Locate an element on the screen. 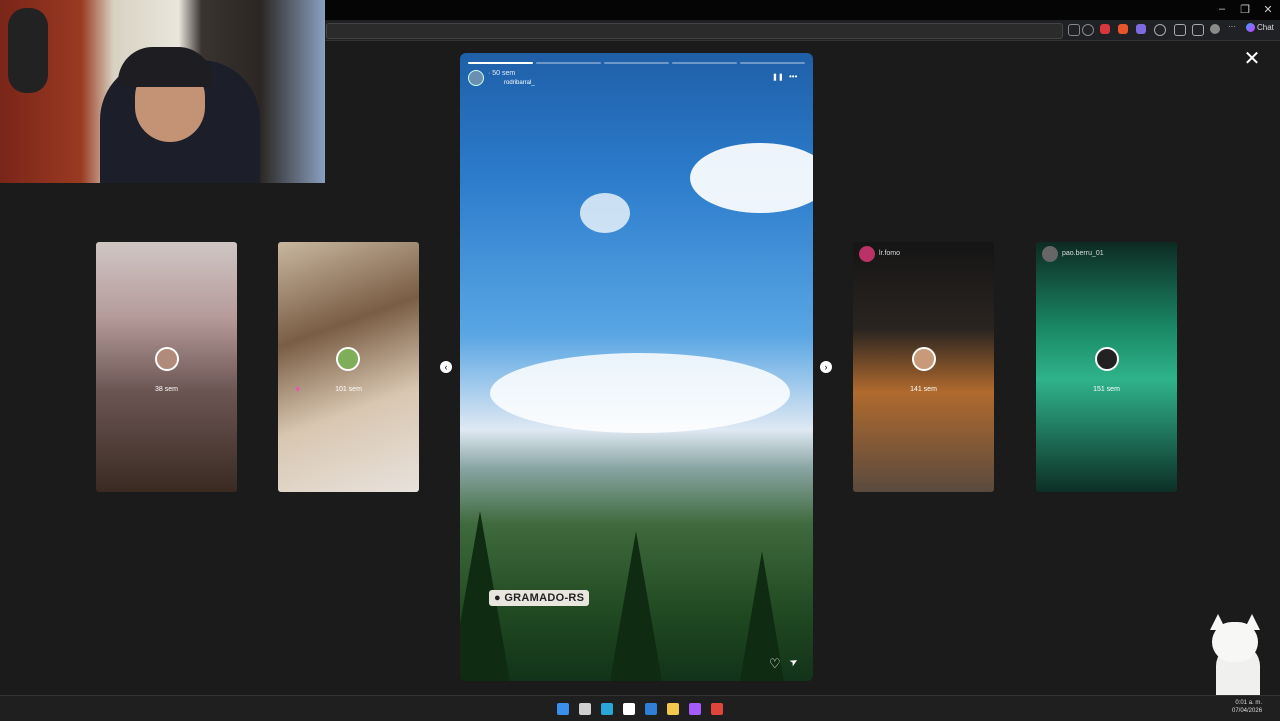 The image size is (1280, 721). copilot-chat-button: Chat is located at coordinates (1260, 27).